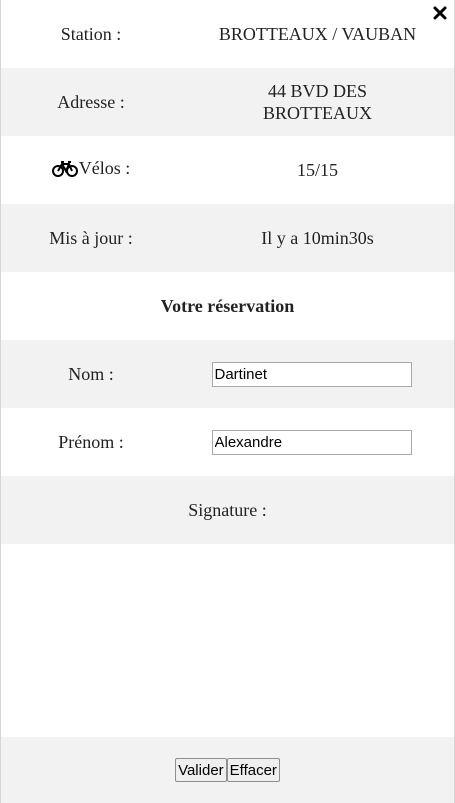 The width and height of the screenshot is (455, 803). Describe the element at coordinates (440, 13) in the screenshot. I see `close-icon` at that location.